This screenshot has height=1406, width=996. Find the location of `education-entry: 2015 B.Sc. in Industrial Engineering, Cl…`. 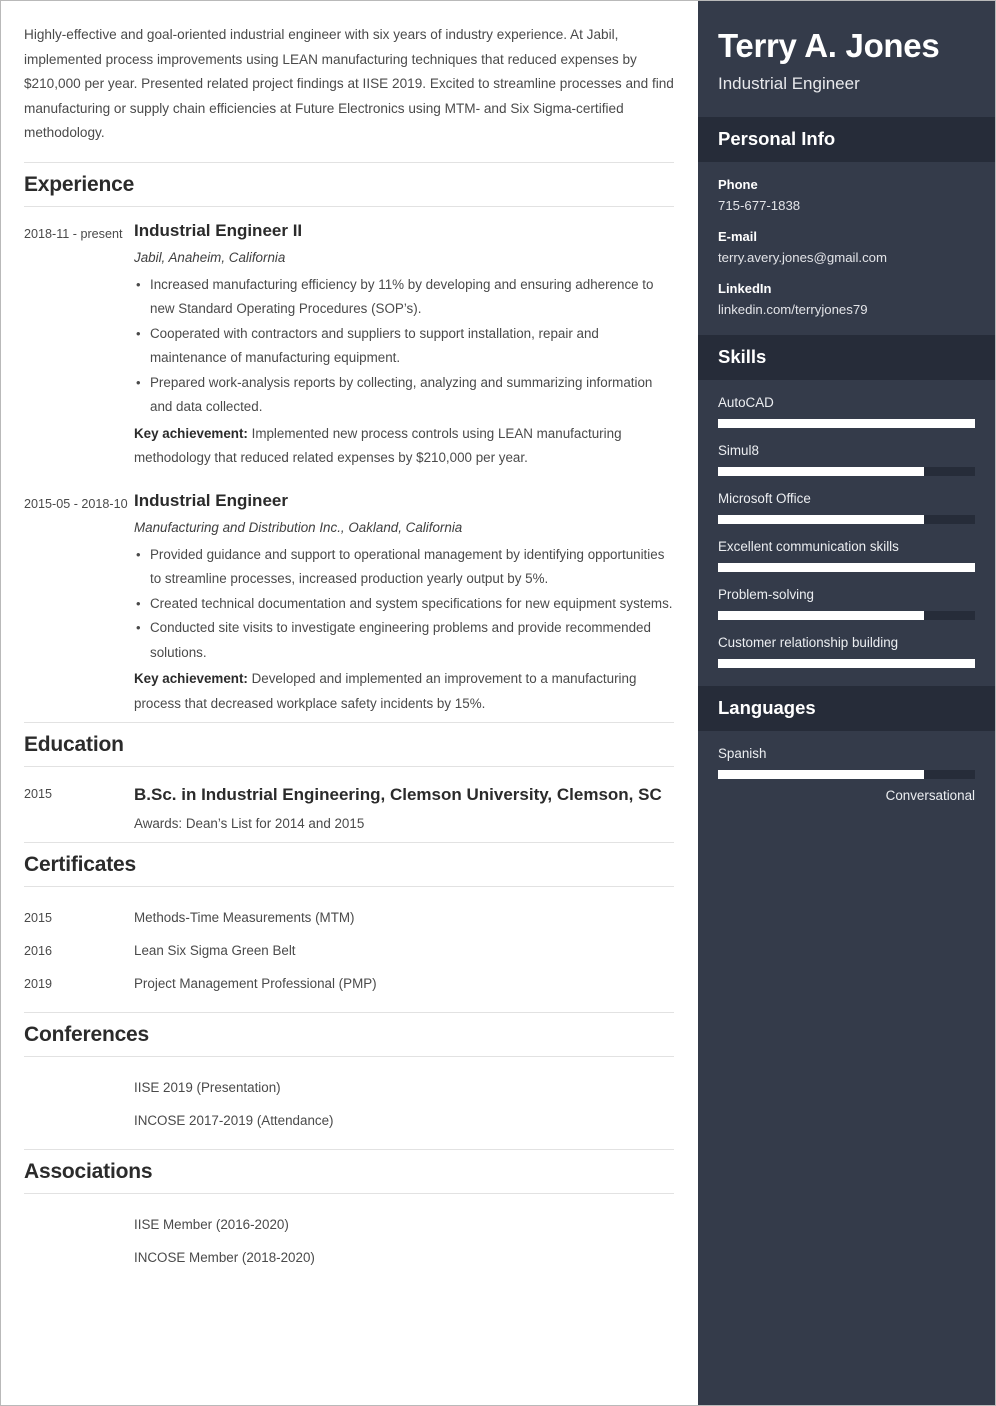

education-entry: 2015 B.Sc. in Industrial Engineering, Cl… is located at coordinates (349, 804).